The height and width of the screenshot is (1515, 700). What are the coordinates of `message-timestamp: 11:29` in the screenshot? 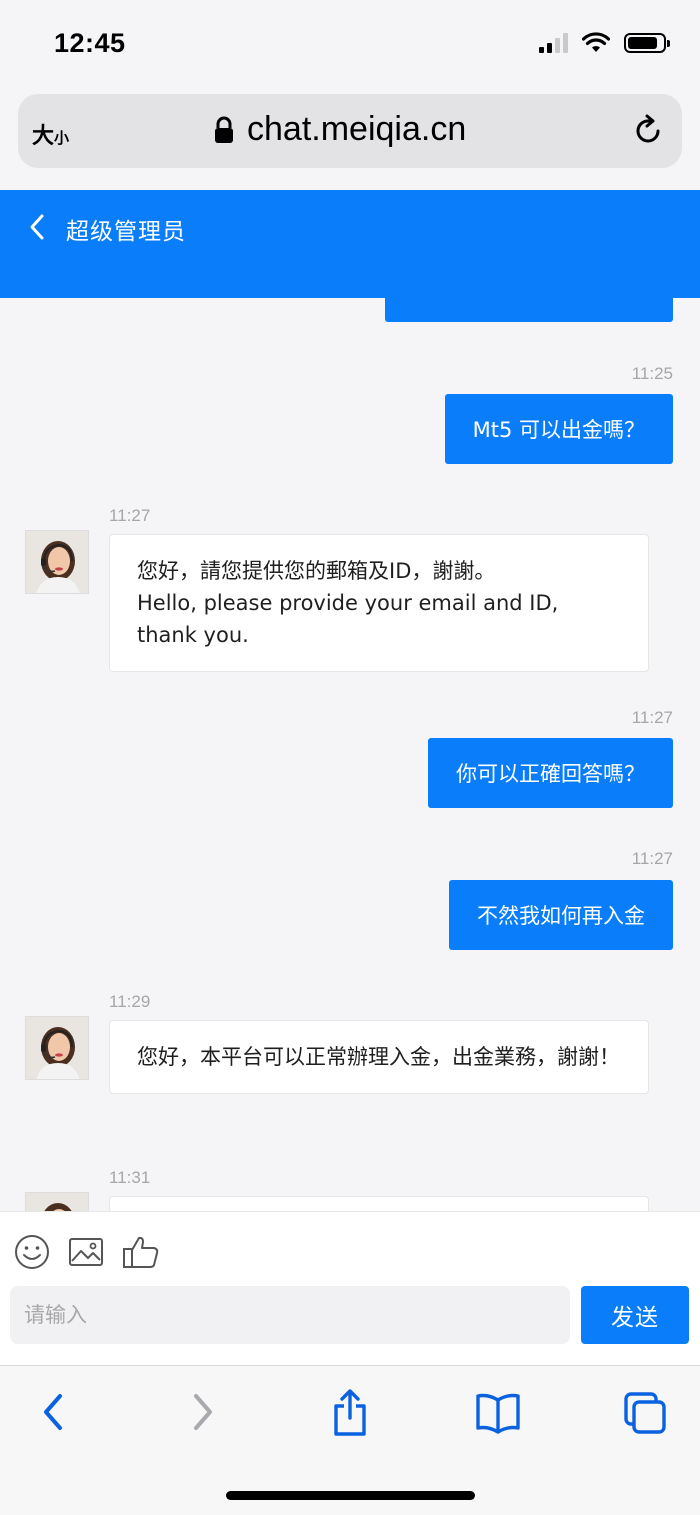 It's located at (130, 1001).